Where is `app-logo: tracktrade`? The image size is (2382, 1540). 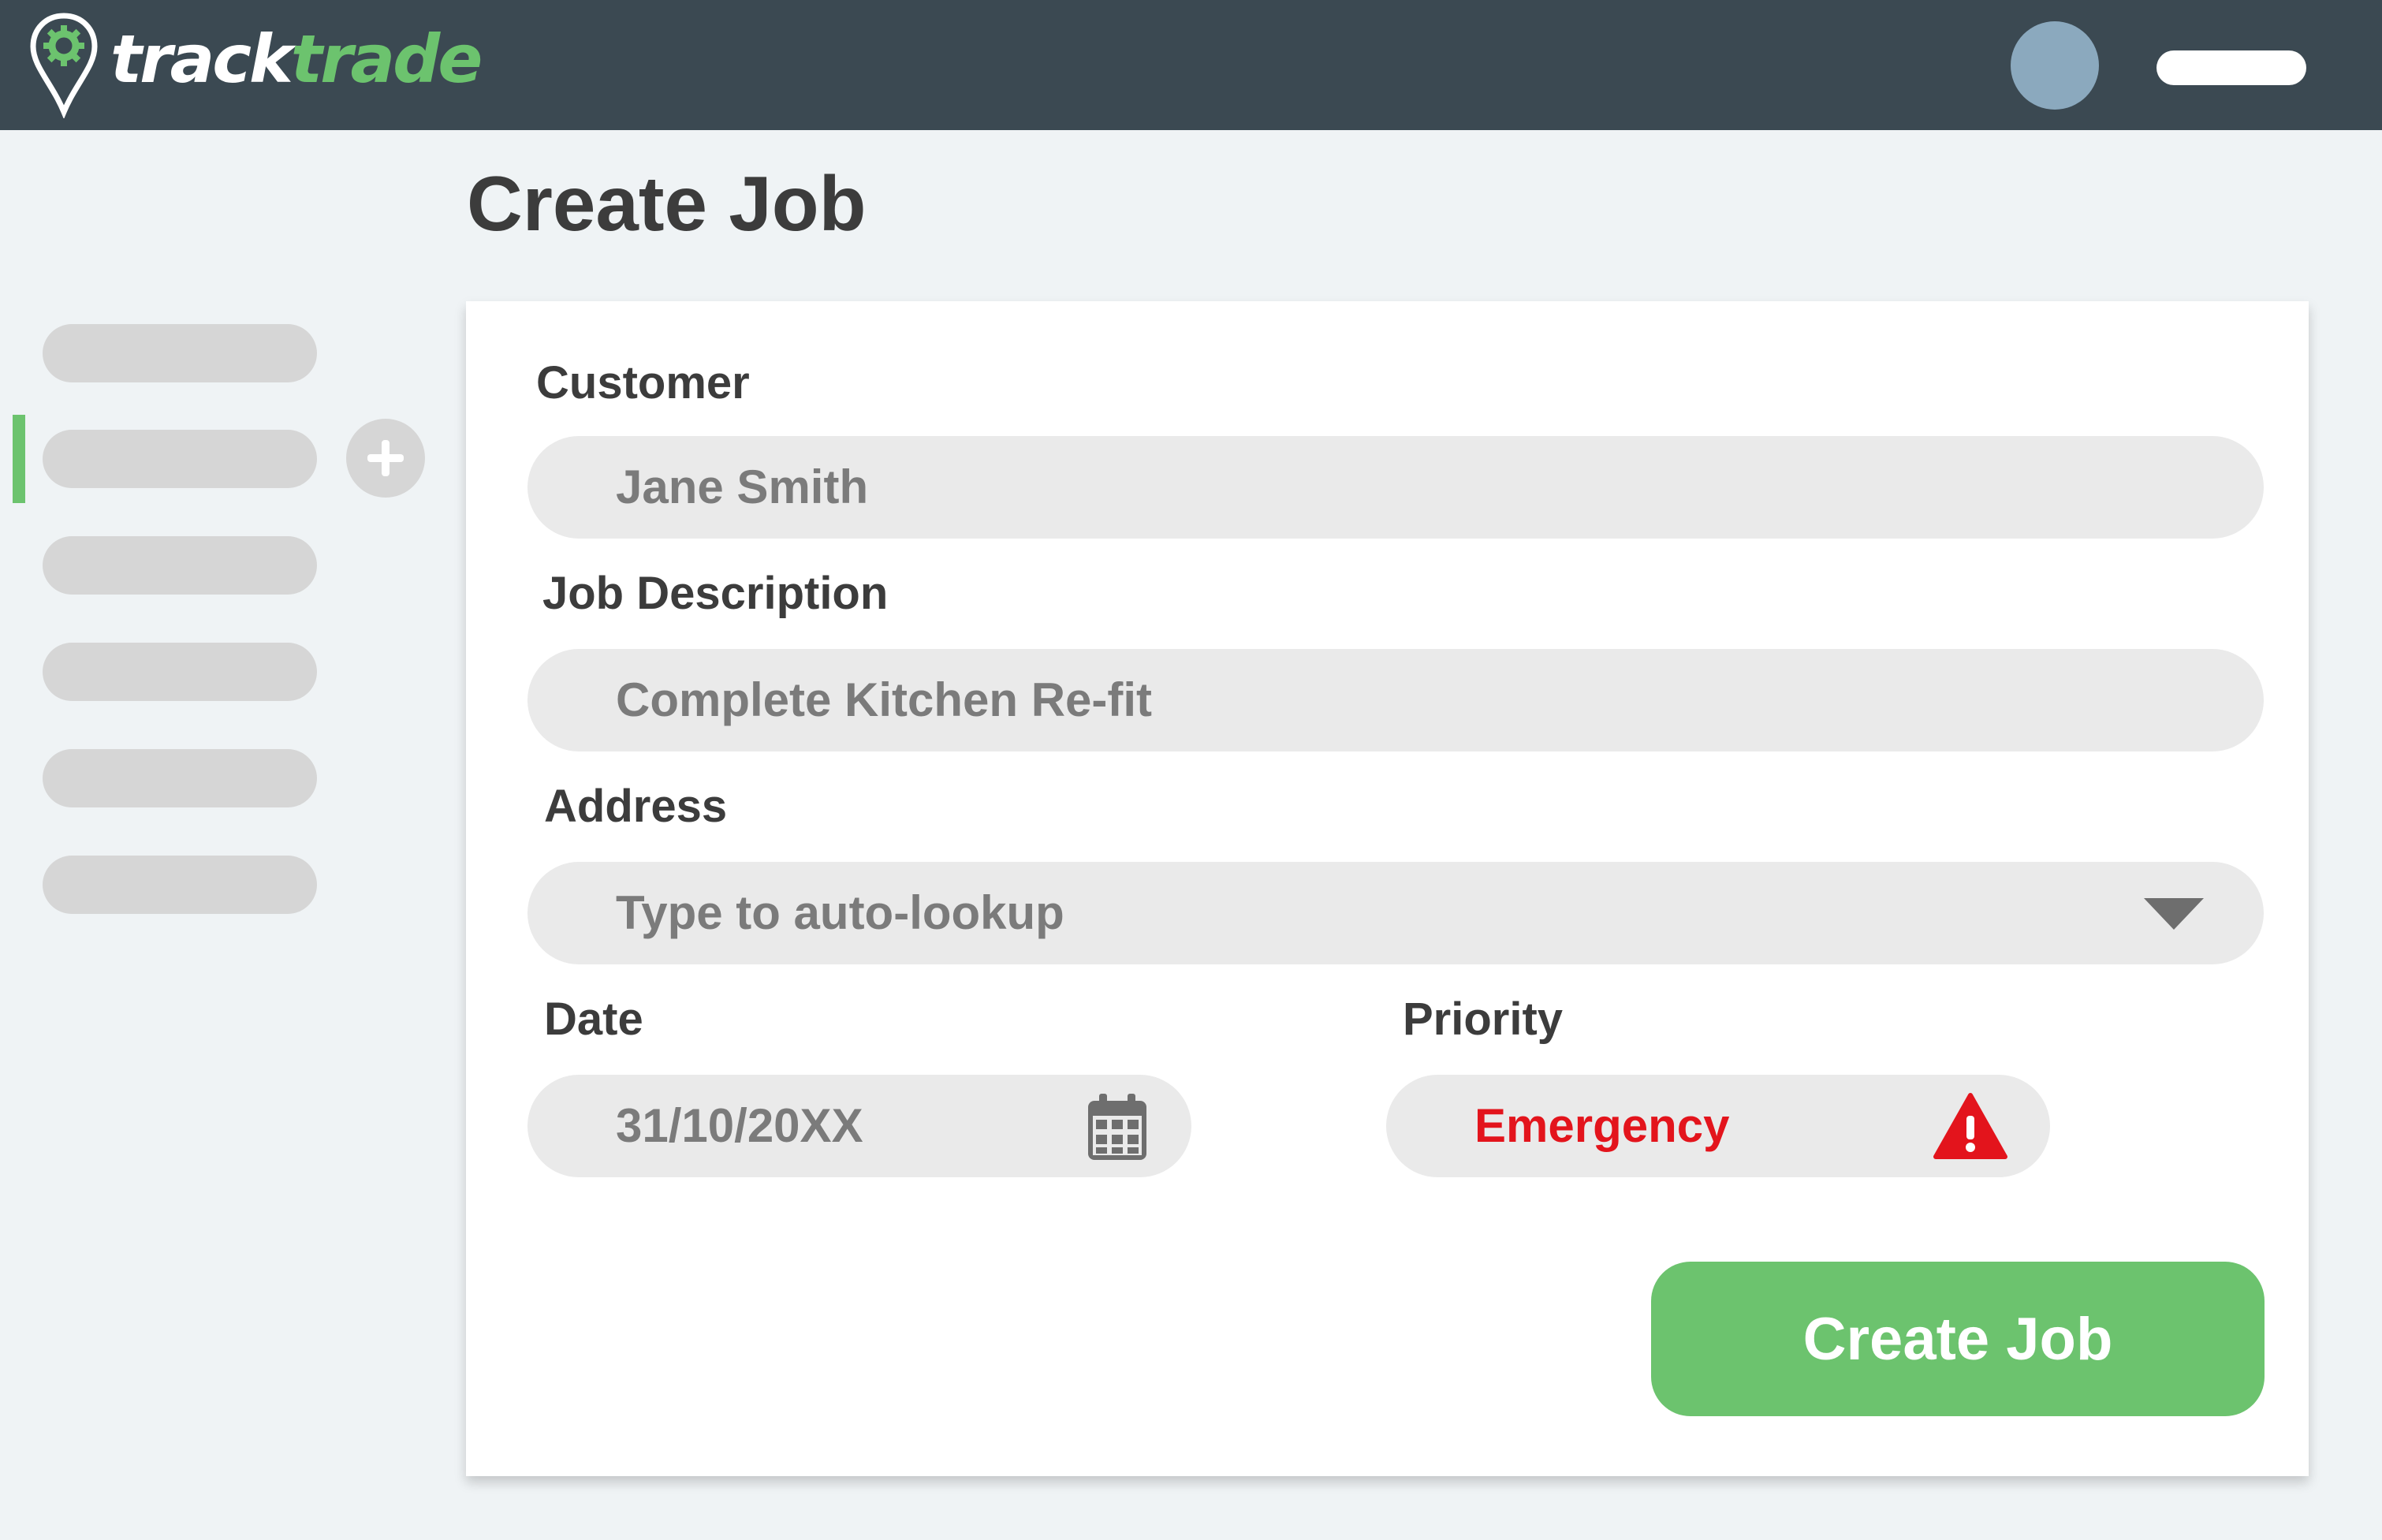 app-logo: tracktrade is located at coordinates (255, 64).